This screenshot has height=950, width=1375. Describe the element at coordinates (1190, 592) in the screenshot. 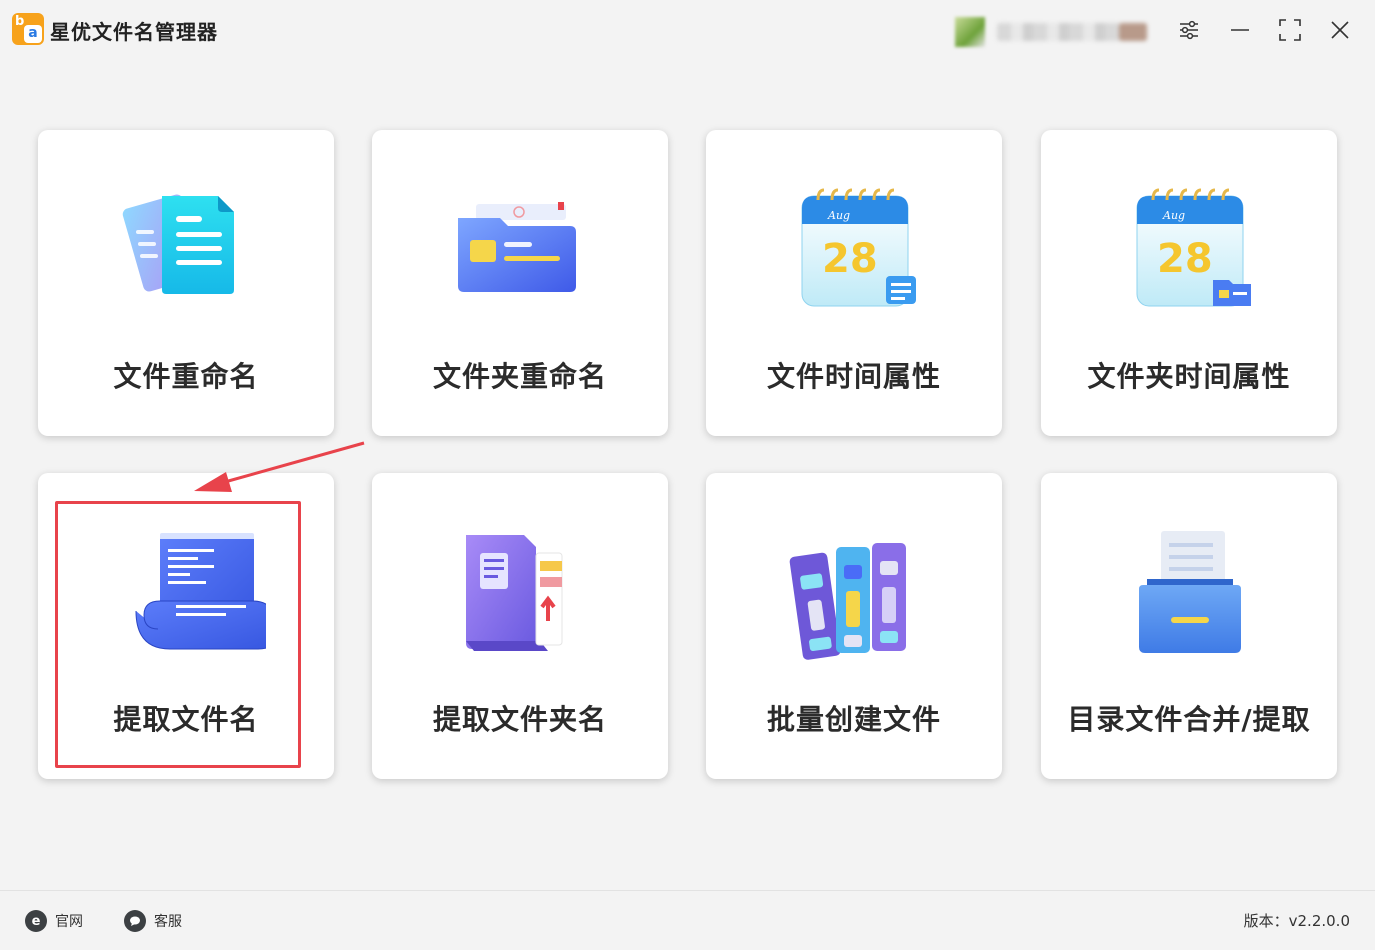

I see `drawer-icon` at that location.